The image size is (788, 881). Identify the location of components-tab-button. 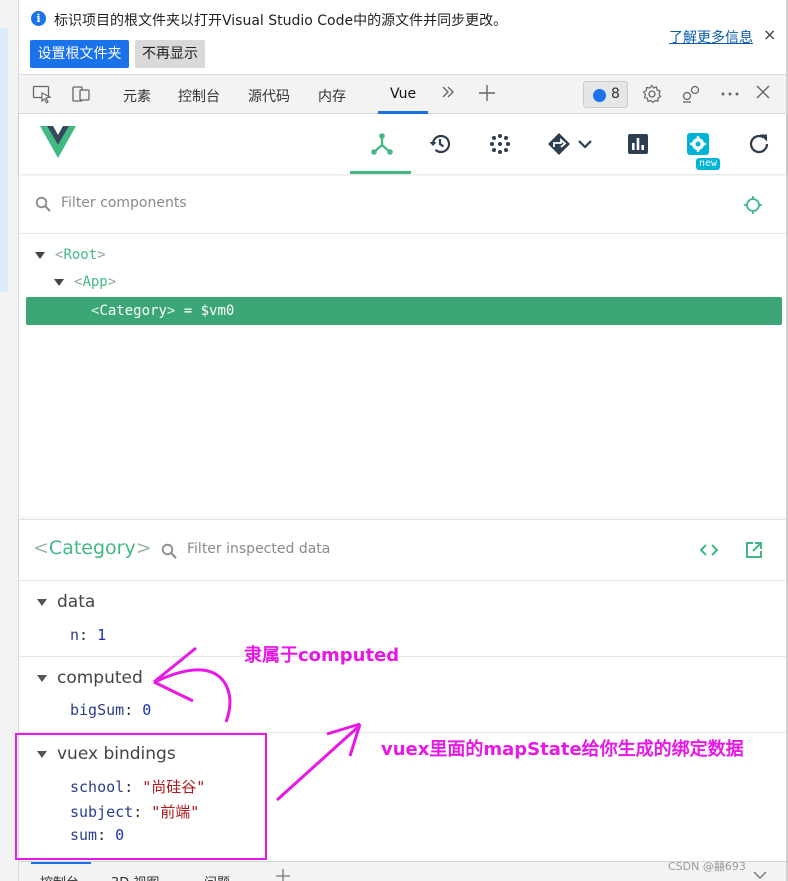
(381, 144).